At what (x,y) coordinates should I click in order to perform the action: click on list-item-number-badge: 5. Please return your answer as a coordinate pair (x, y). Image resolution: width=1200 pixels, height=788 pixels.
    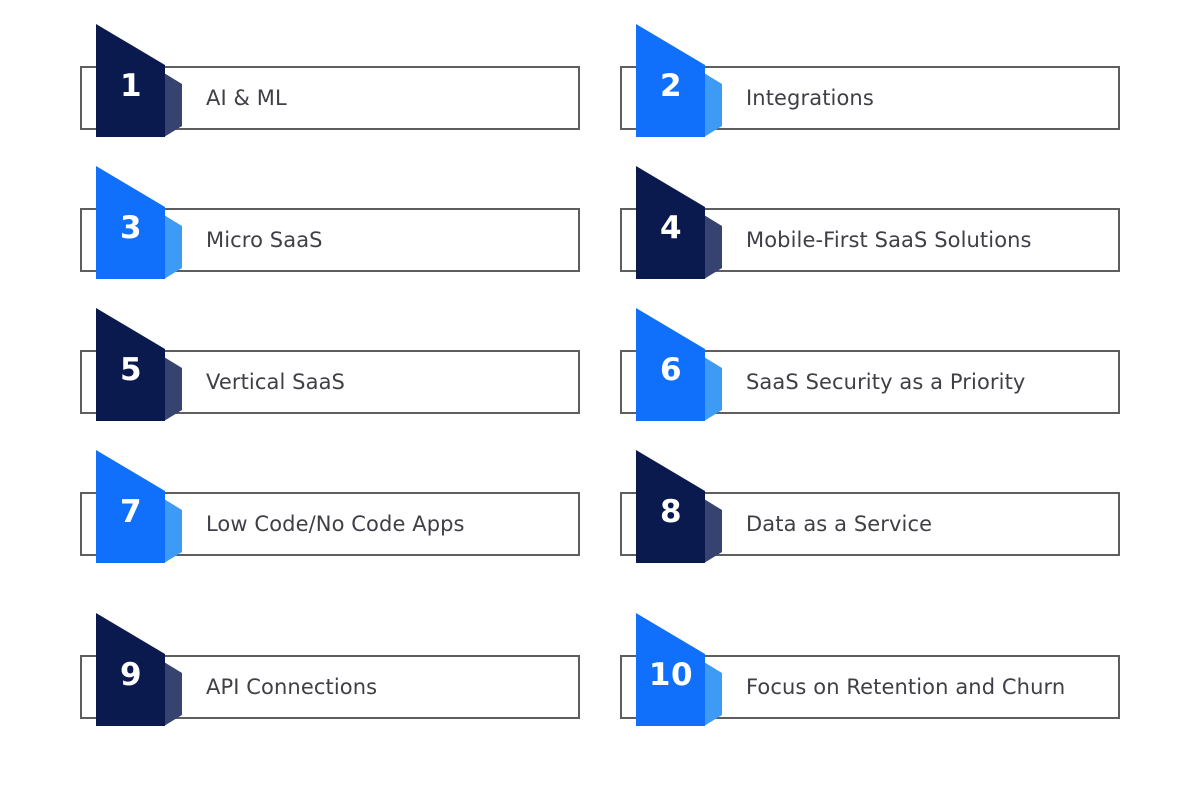
    Looking at the image, I should click on (142, 363).